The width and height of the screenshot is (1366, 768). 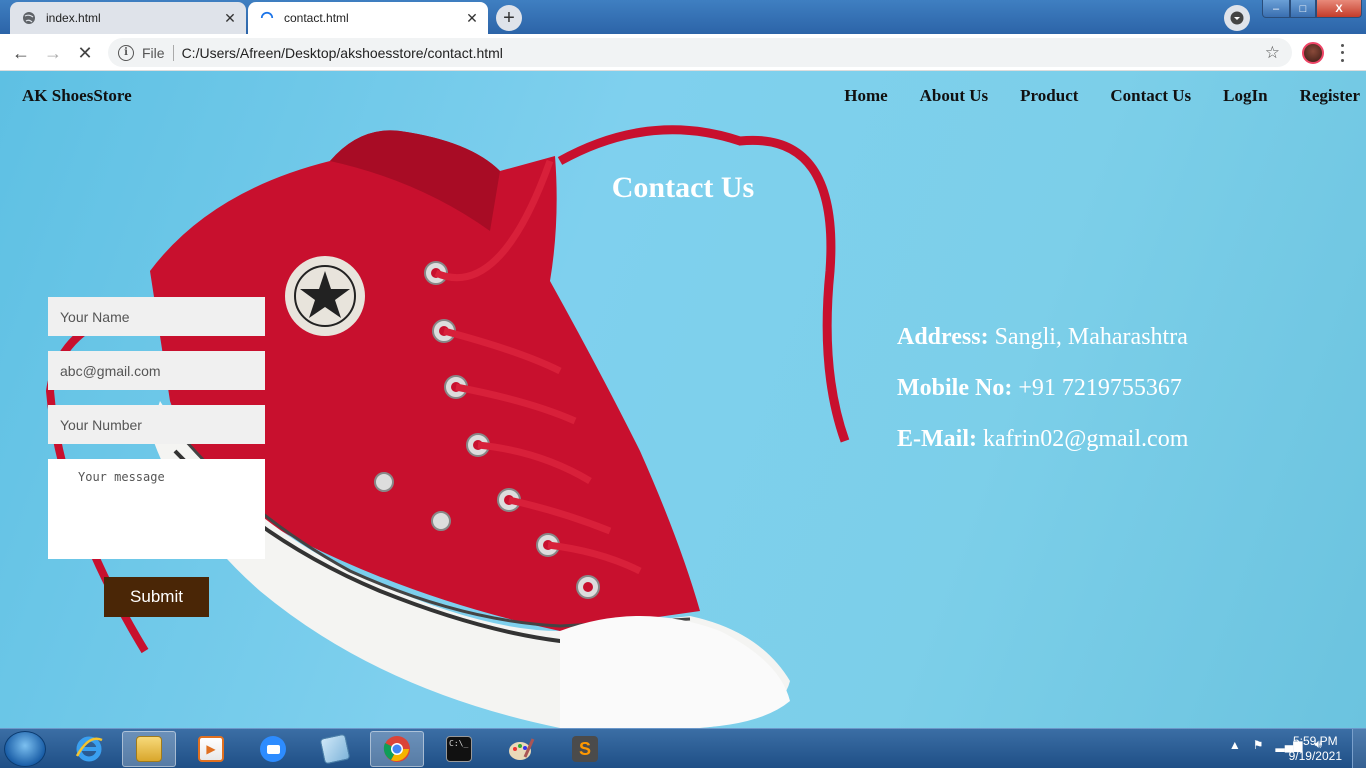 I want to click on action-center-flag-icon: ⚑, so click(x=1258, y=745).